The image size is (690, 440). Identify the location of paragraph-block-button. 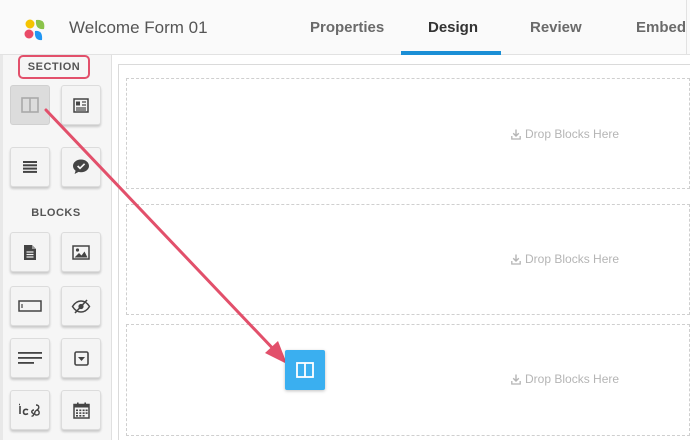
(30, 358).